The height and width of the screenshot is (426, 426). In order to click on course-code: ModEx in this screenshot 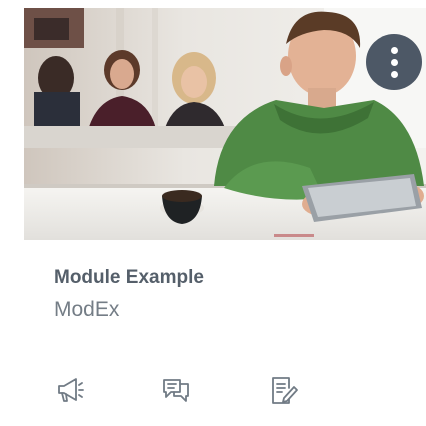, I will do `click(87, 309)`.